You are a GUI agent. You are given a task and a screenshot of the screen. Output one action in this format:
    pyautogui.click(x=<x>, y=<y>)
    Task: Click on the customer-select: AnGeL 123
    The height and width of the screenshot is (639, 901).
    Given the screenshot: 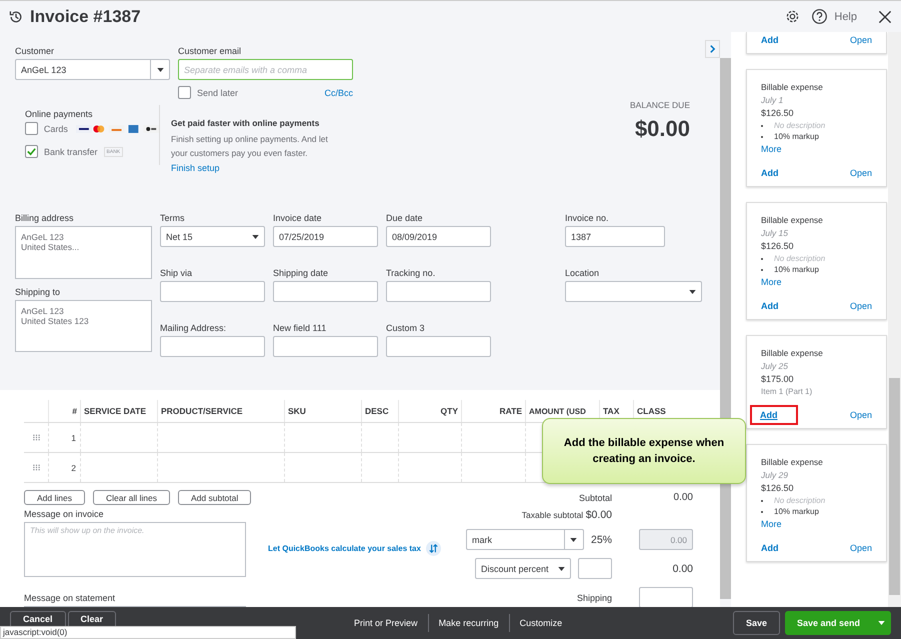 What is the action you would take?
    pyautogui.click(x=92, y=69)
    